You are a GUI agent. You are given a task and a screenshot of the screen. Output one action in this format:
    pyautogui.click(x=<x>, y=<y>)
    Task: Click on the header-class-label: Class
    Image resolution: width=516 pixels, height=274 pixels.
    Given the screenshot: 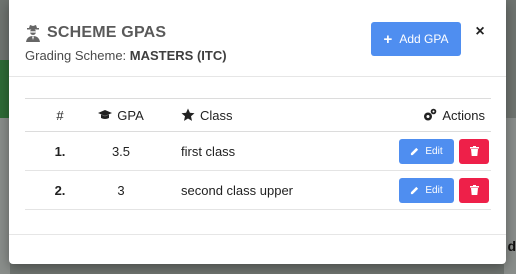 What is the action you would take?
    pyautogui.click(x=216, y=115)
    